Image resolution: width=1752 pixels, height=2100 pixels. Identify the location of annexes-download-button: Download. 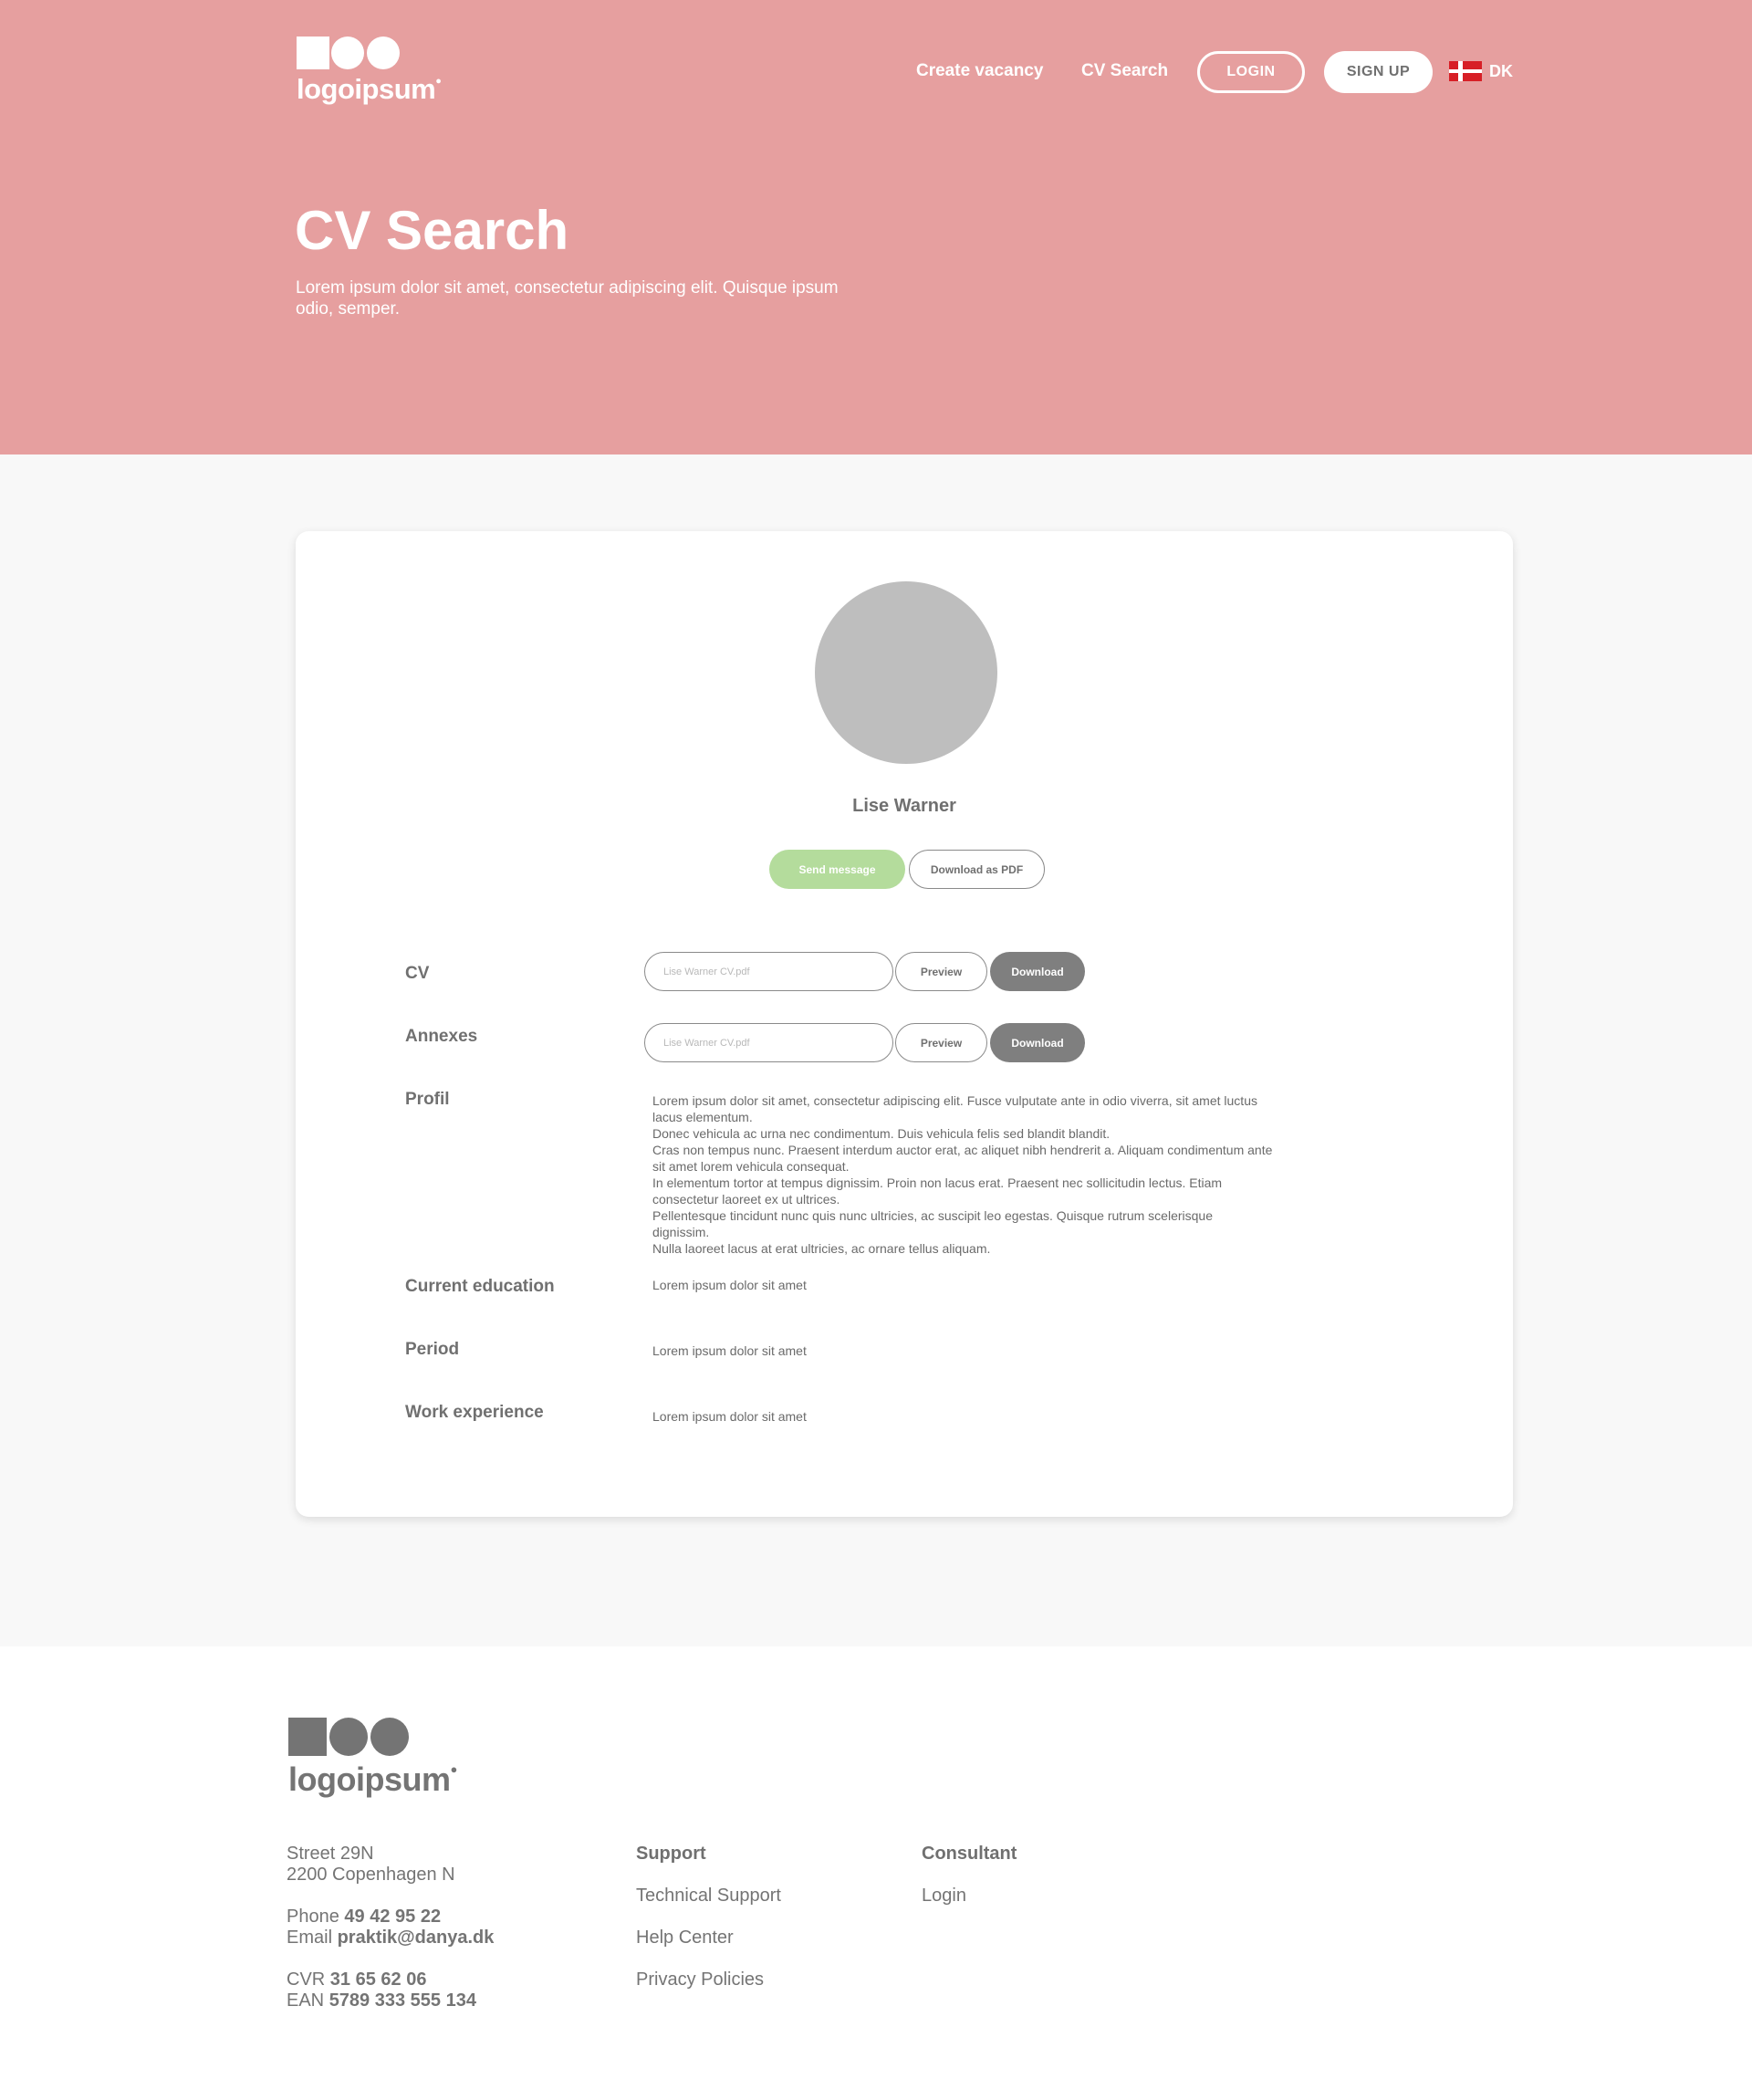
(1037, 1042).